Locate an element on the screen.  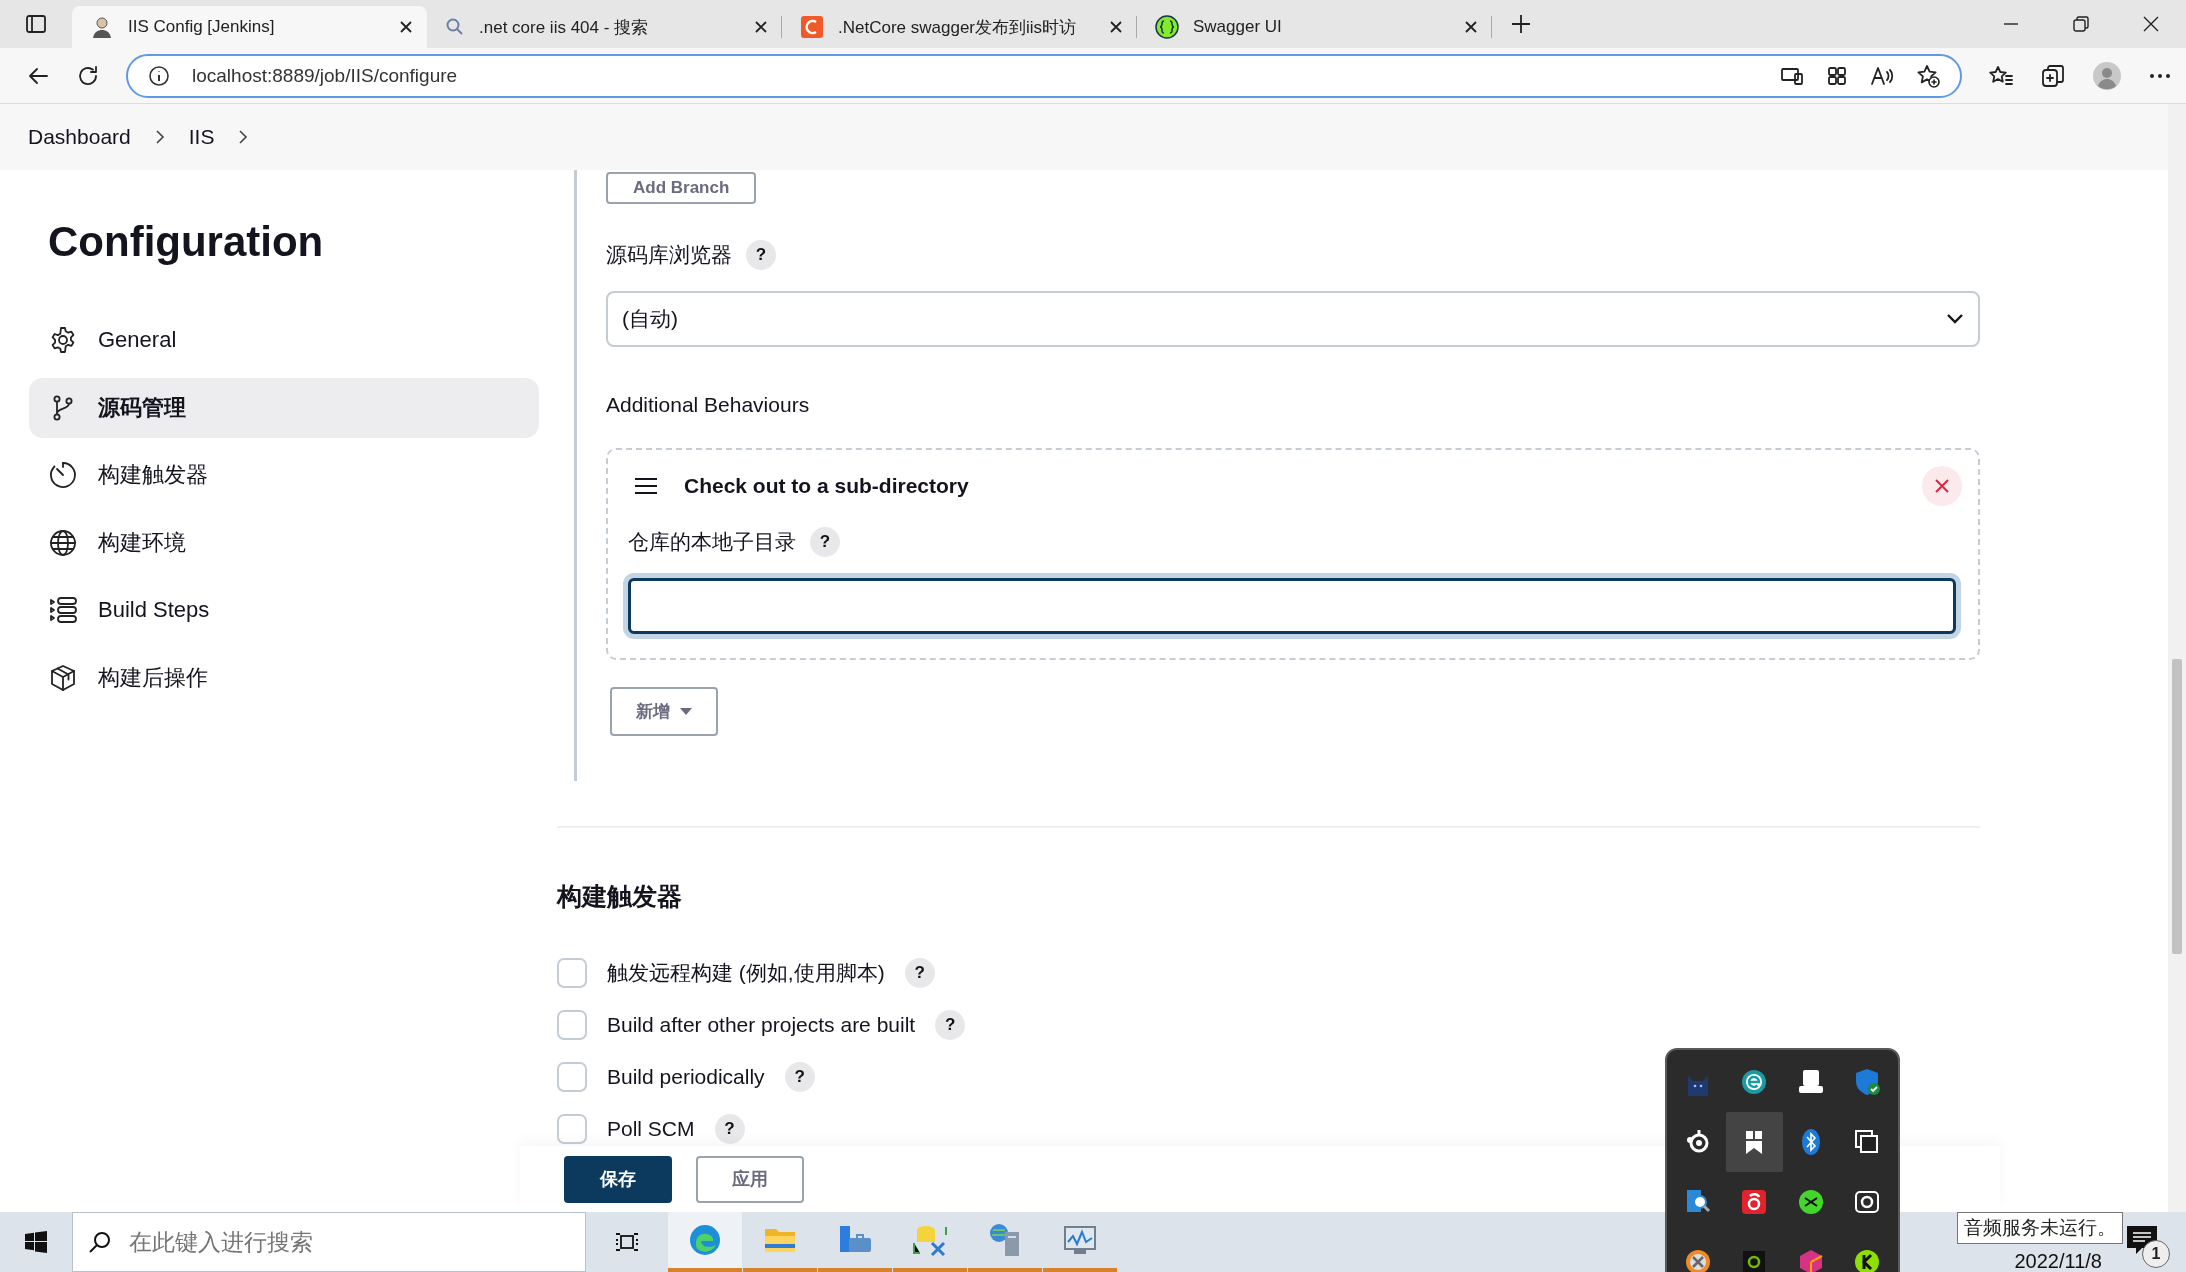
globe-icon is located at coordinates (63, 542).